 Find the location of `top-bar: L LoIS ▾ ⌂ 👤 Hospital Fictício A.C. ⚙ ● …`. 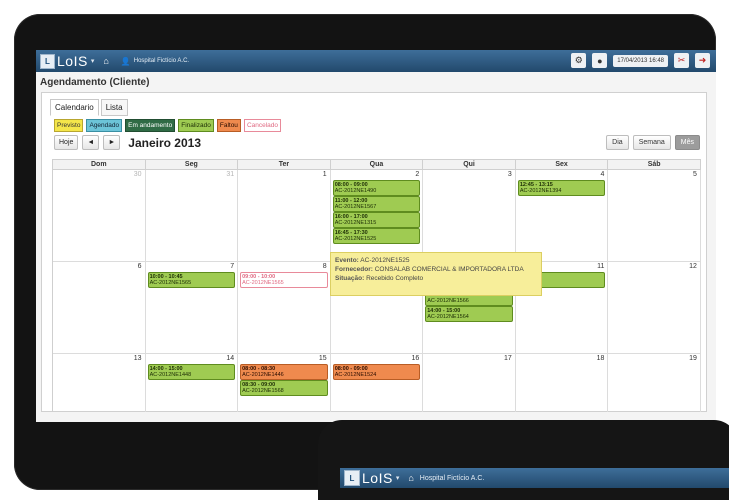

top-bar: L LoIS ▾ ⌂ 👤 Hospital Fictício A.C. ⚙ ● … is located at coordinates (376, 61).